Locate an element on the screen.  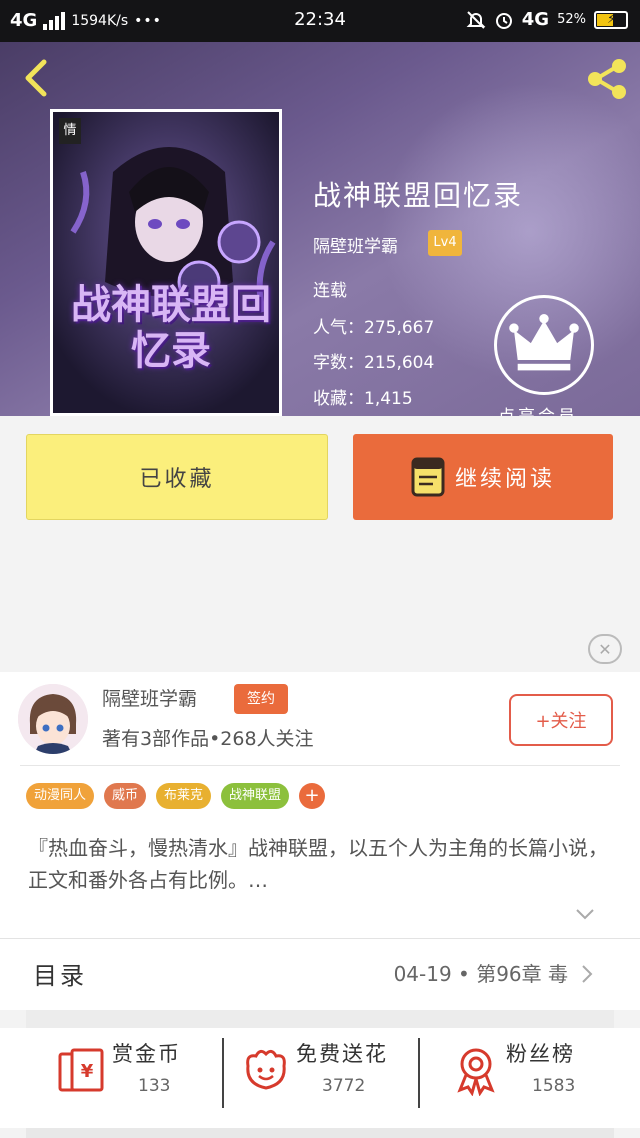
book-word-count: 字数：215,604 is located at coordinates (374, 363).